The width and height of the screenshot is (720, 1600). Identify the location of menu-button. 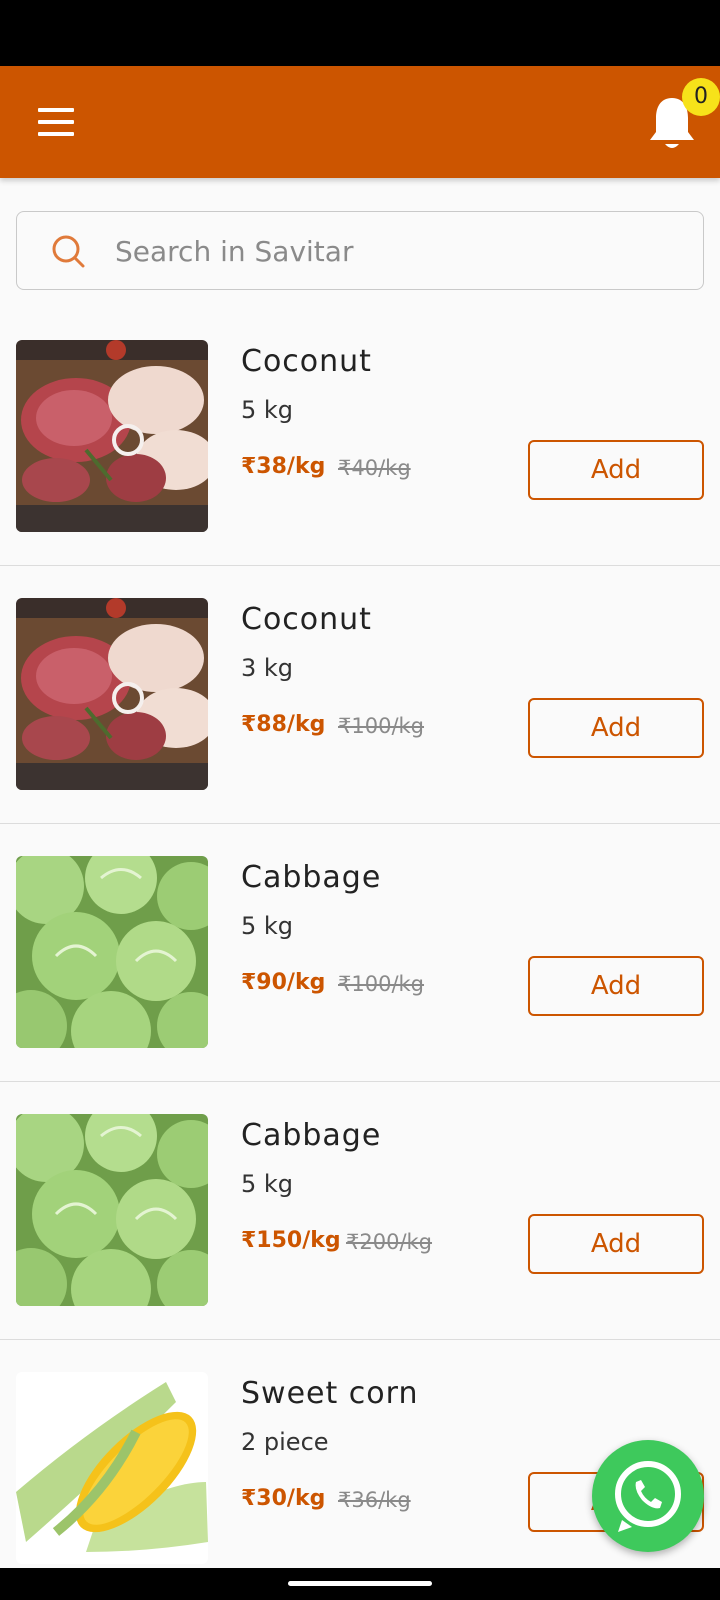
(56, 122).